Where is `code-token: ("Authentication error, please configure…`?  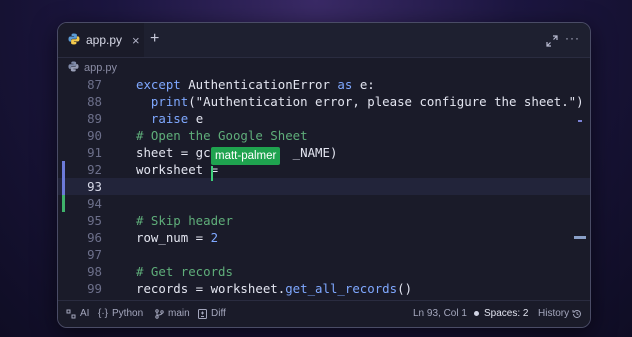 code-token: ("Authentication error, please configure… is located at coordinates (386, 101).